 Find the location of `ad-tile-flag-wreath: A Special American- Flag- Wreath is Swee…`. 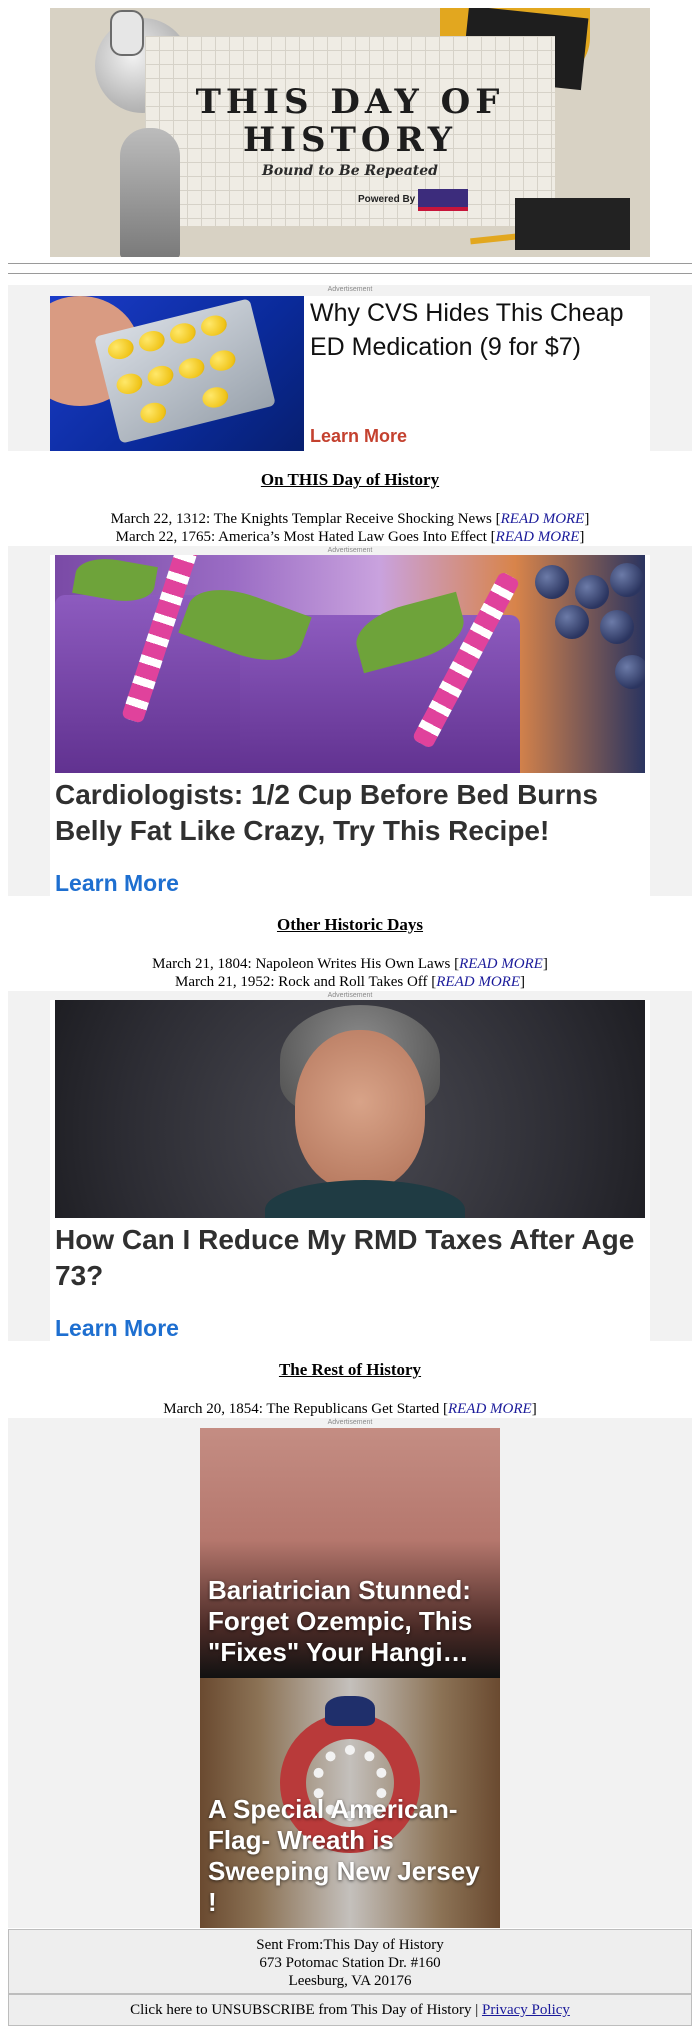

ad-tile-flag-wreath: A Special American- Flag- Wreath is Swee… is located at coordinates (350, 1803).